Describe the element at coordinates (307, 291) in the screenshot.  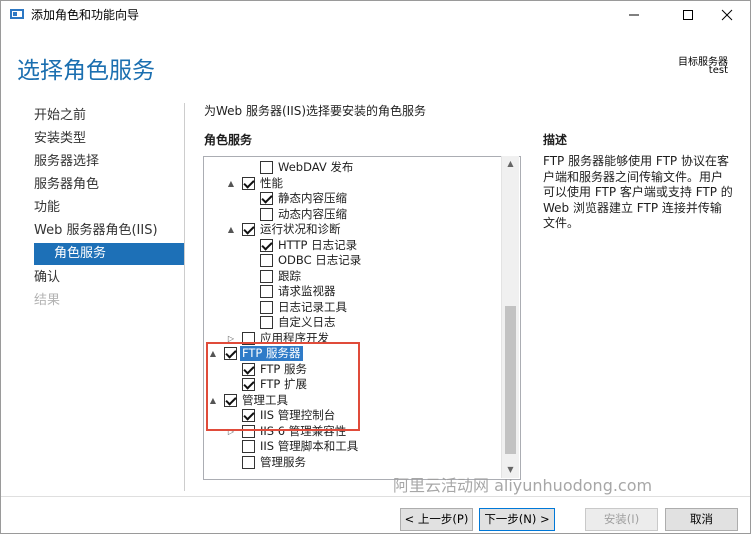
I see `tree-item-label: 请求监视器` at that location.